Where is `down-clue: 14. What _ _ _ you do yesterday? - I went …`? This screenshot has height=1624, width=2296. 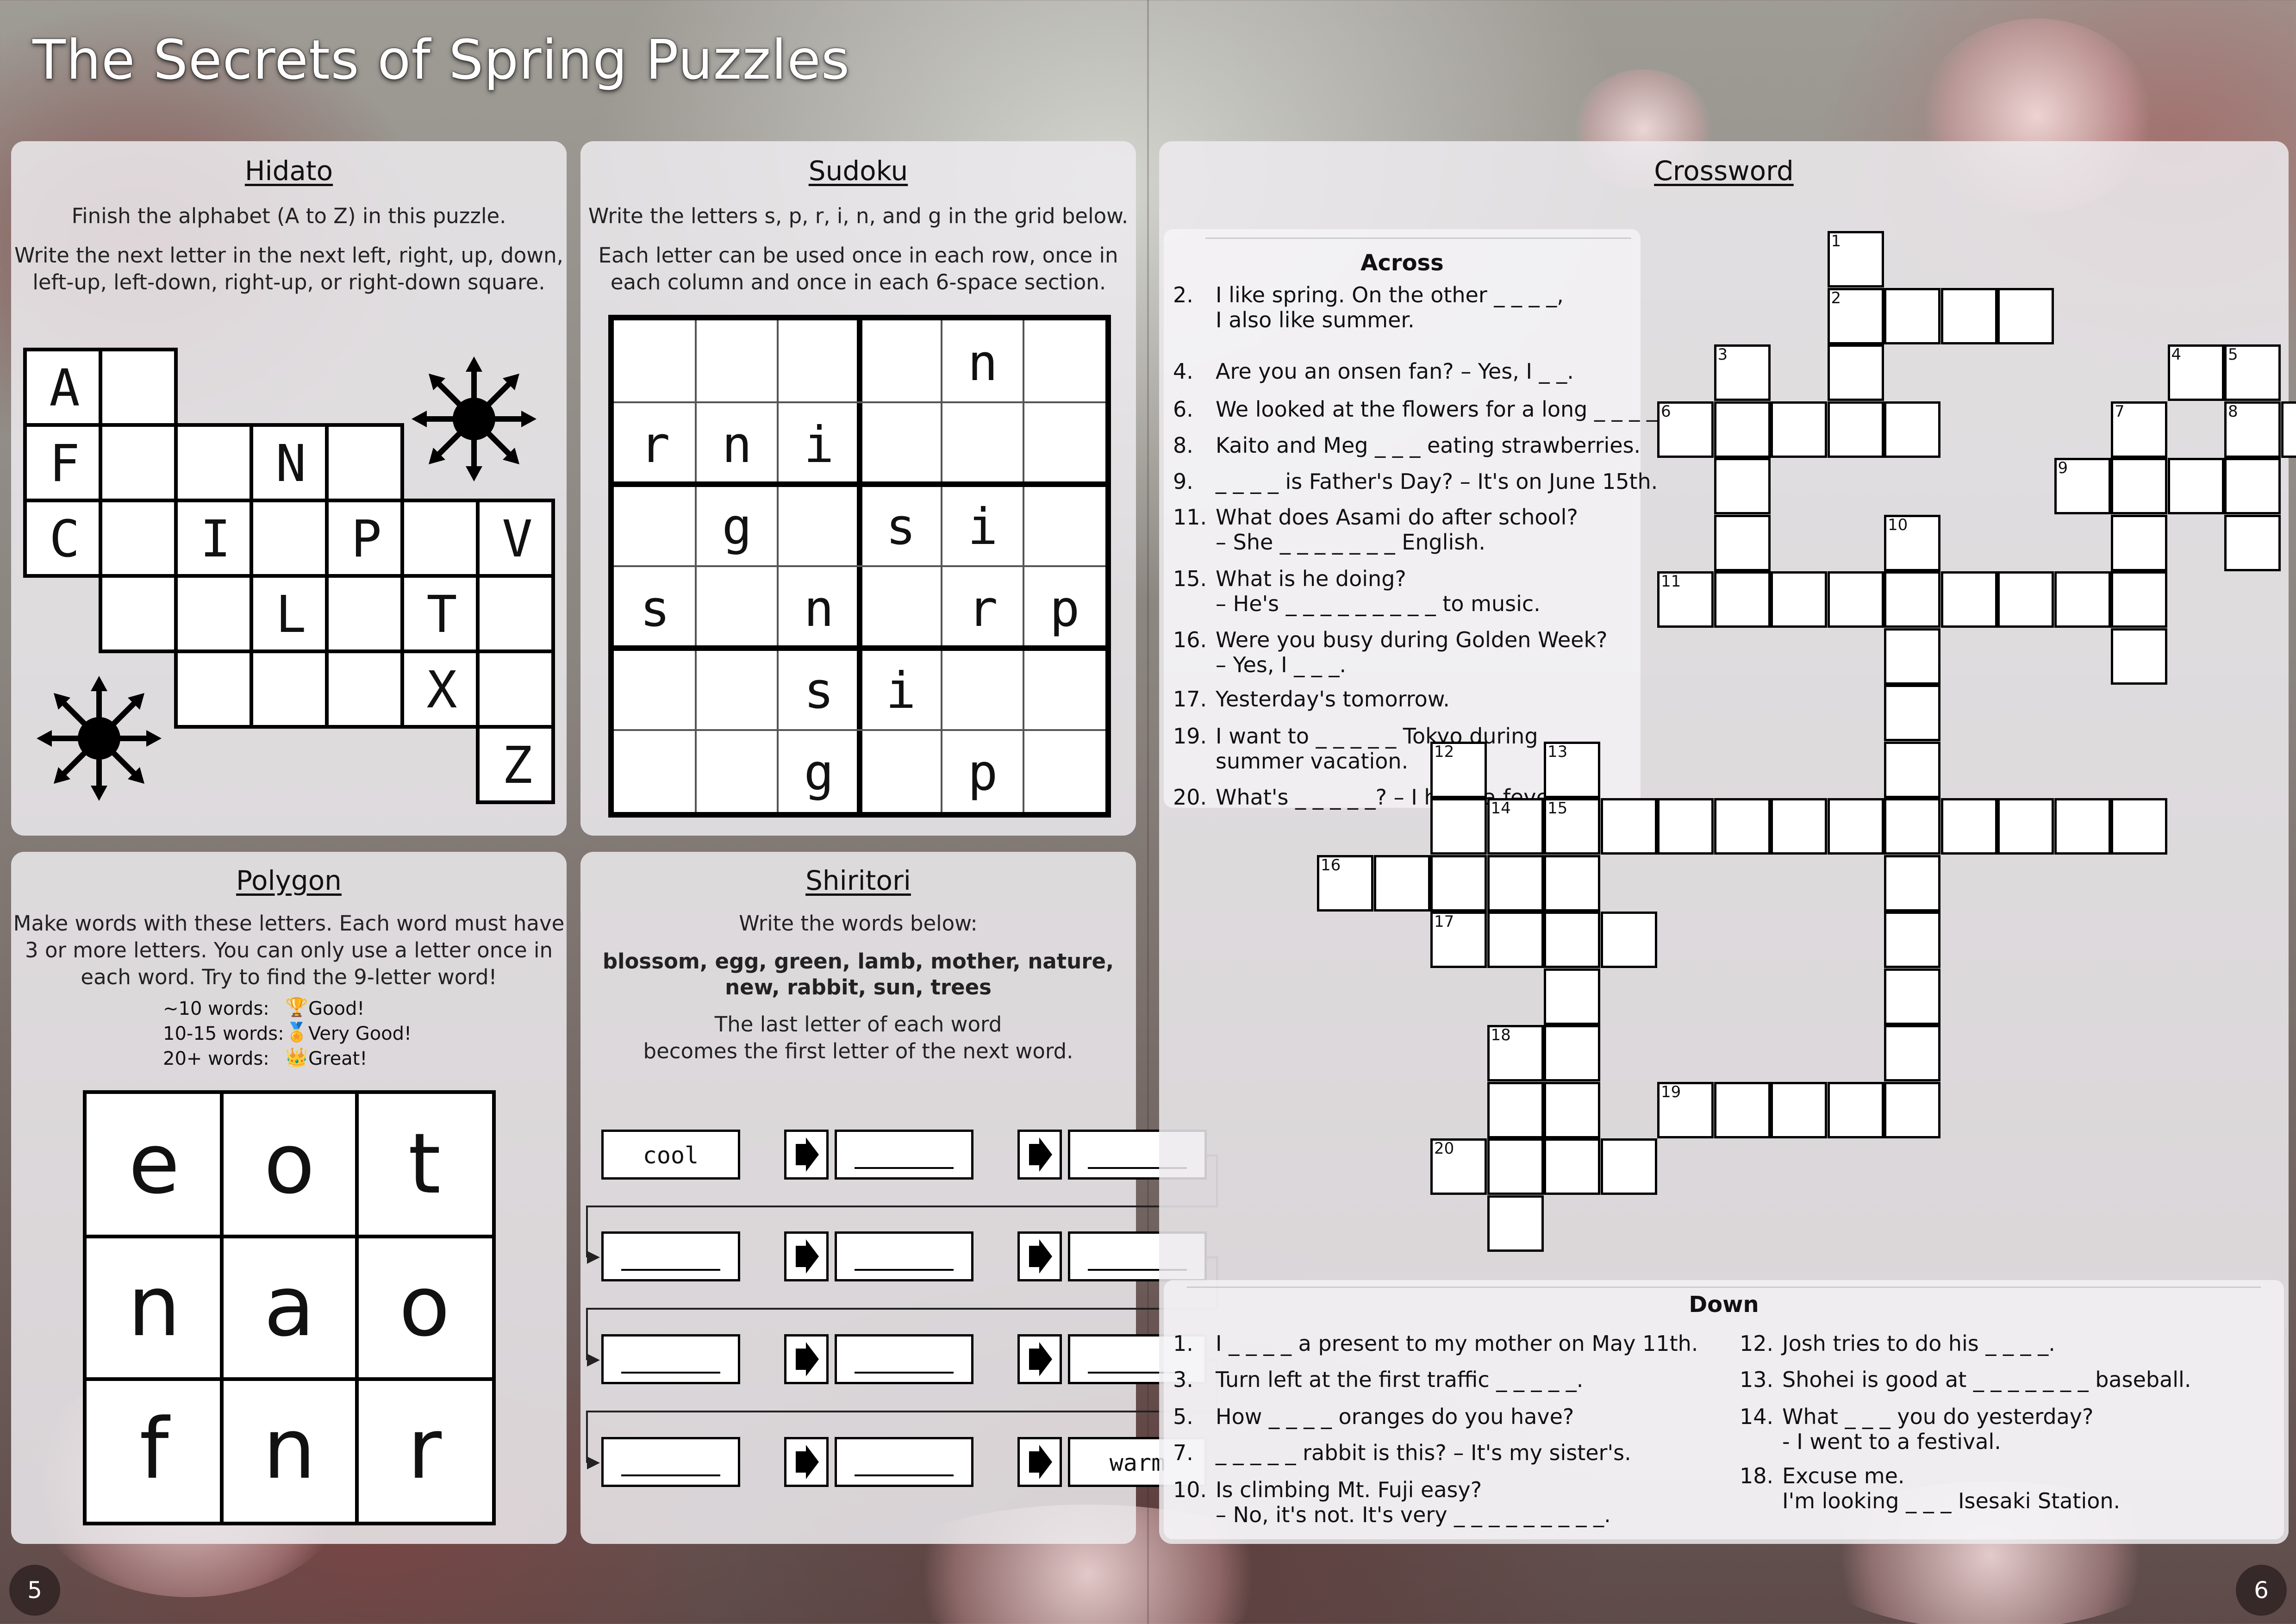 down-clue: 14. What _ _ _ you do yesterday? - I went … is located at coordinates (2006, 1429).